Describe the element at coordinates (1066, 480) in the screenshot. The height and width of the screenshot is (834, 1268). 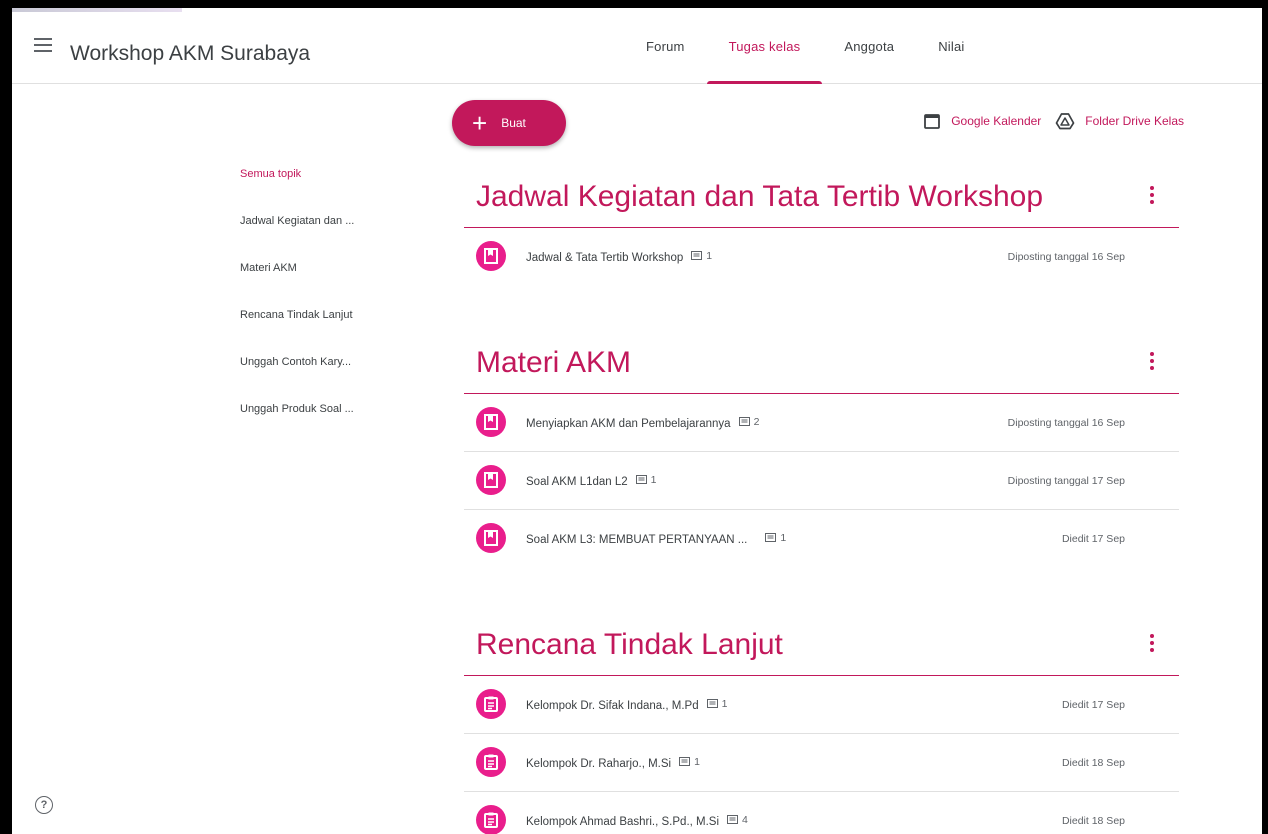
I see `item-date: Diposting tanggal 17 Sep` at that location.